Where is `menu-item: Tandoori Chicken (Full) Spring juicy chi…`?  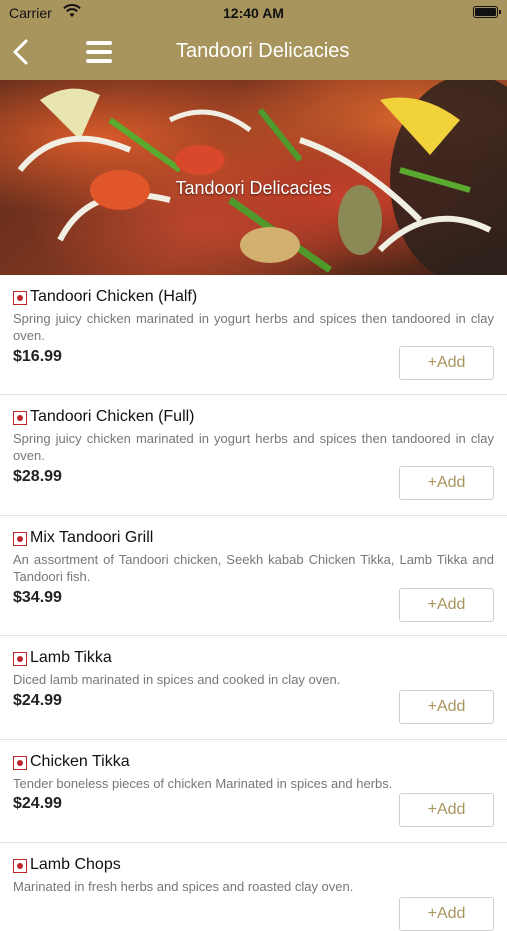
menu-item: Tandoori Chicken (Full) Spring juicy chi… is located at coordinates (253, 455).